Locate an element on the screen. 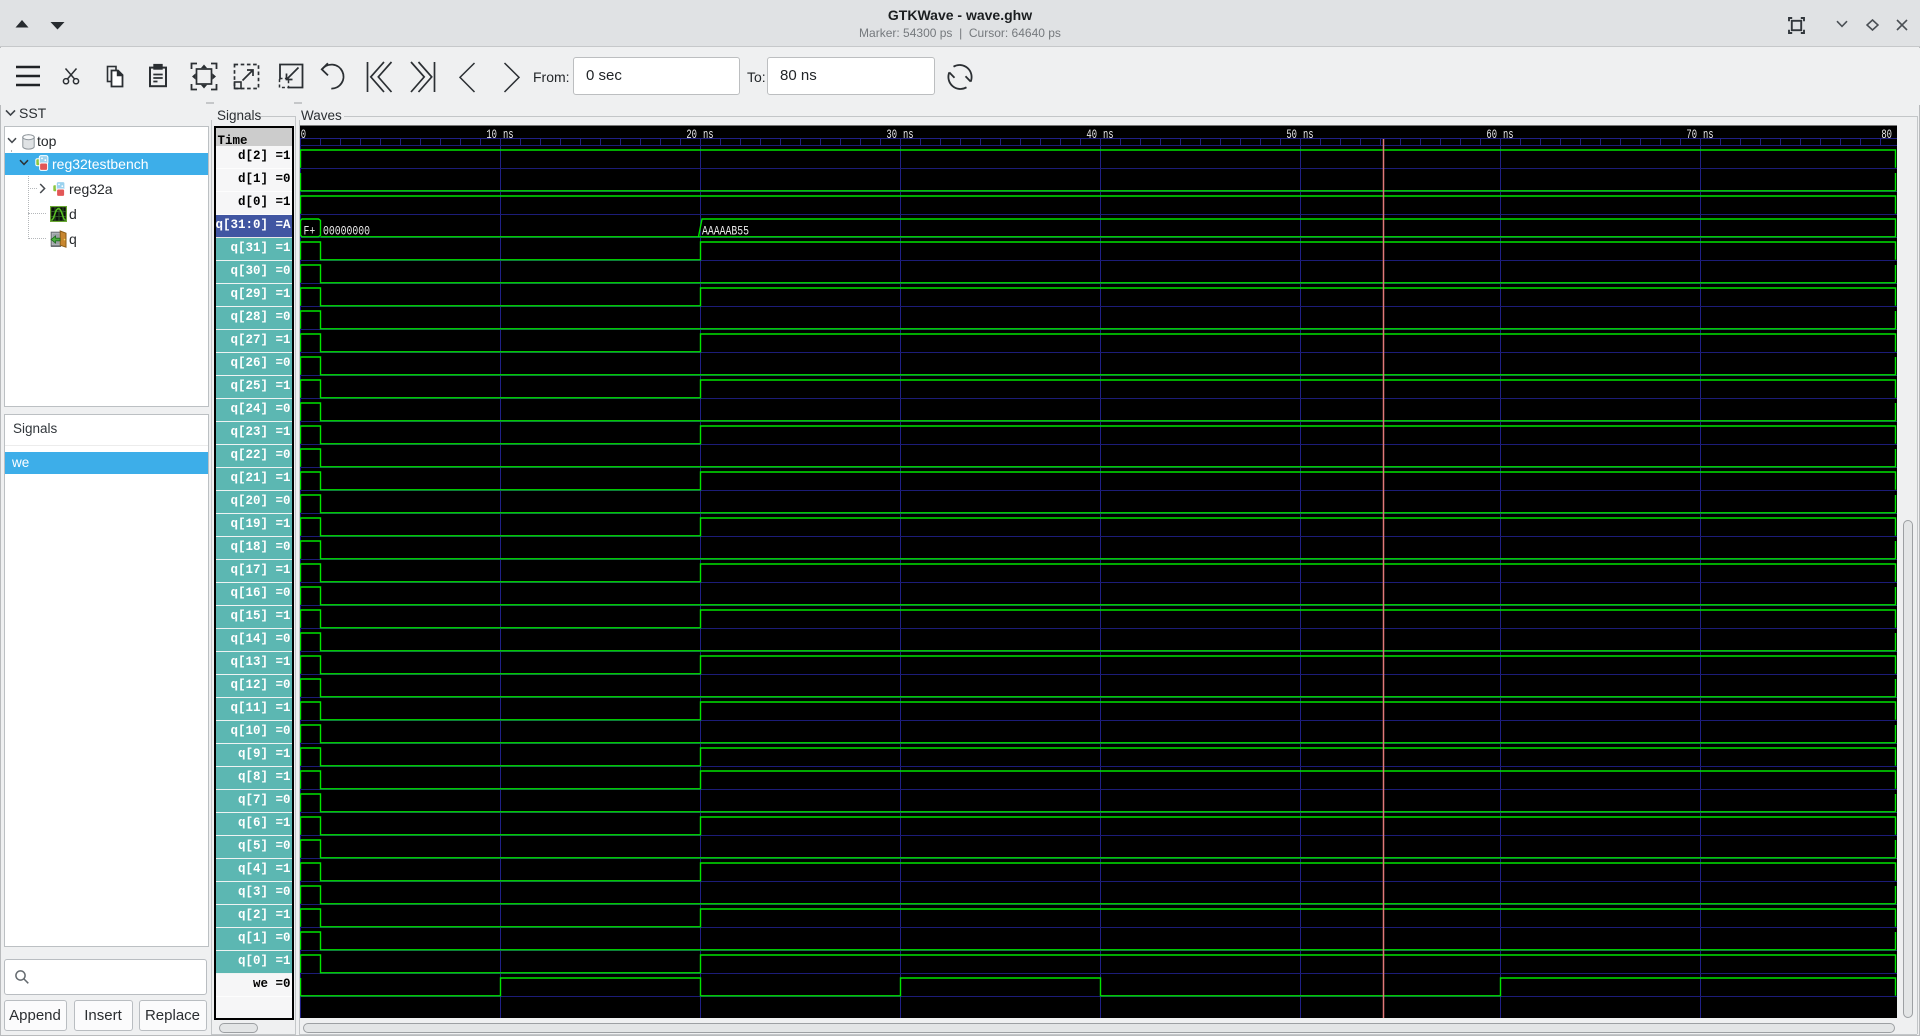 The image size is (1920, 1036). svg-text: 60 is located at coordinates (1491, 136).